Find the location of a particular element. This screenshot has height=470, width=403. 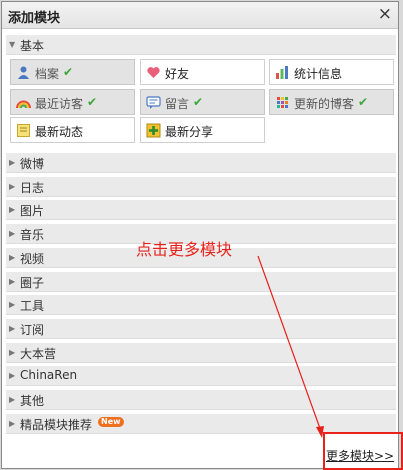

annotation-arrow is located at coordinates (290, 346).